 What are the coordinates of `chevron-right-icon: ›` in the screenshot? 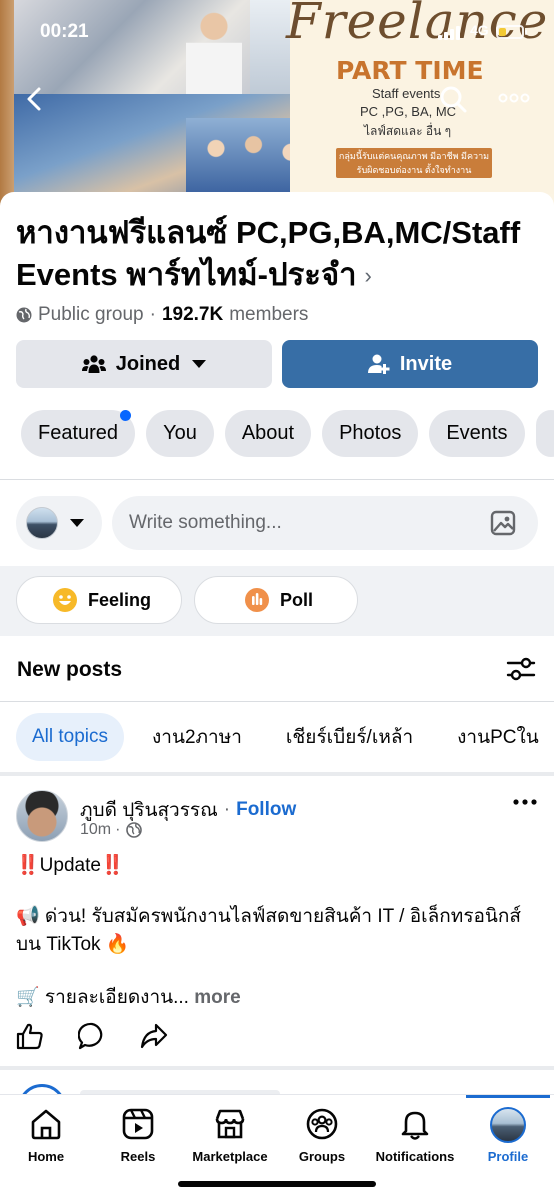 It's located at (368, 275).